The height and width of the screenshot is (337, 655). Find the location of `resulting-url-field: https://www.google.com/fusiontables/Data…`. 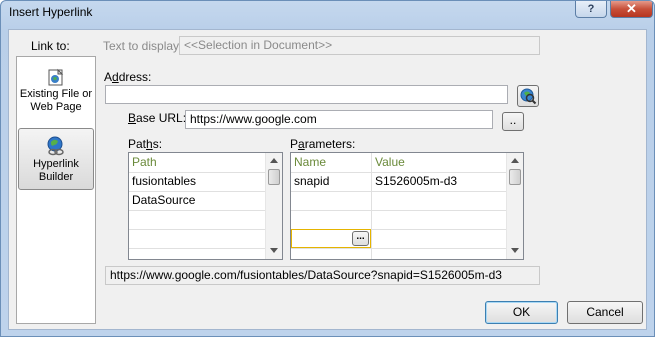

resulting-url-field: https://www.google.com/fusiontables/Data… is located at coordinates (322, 275).